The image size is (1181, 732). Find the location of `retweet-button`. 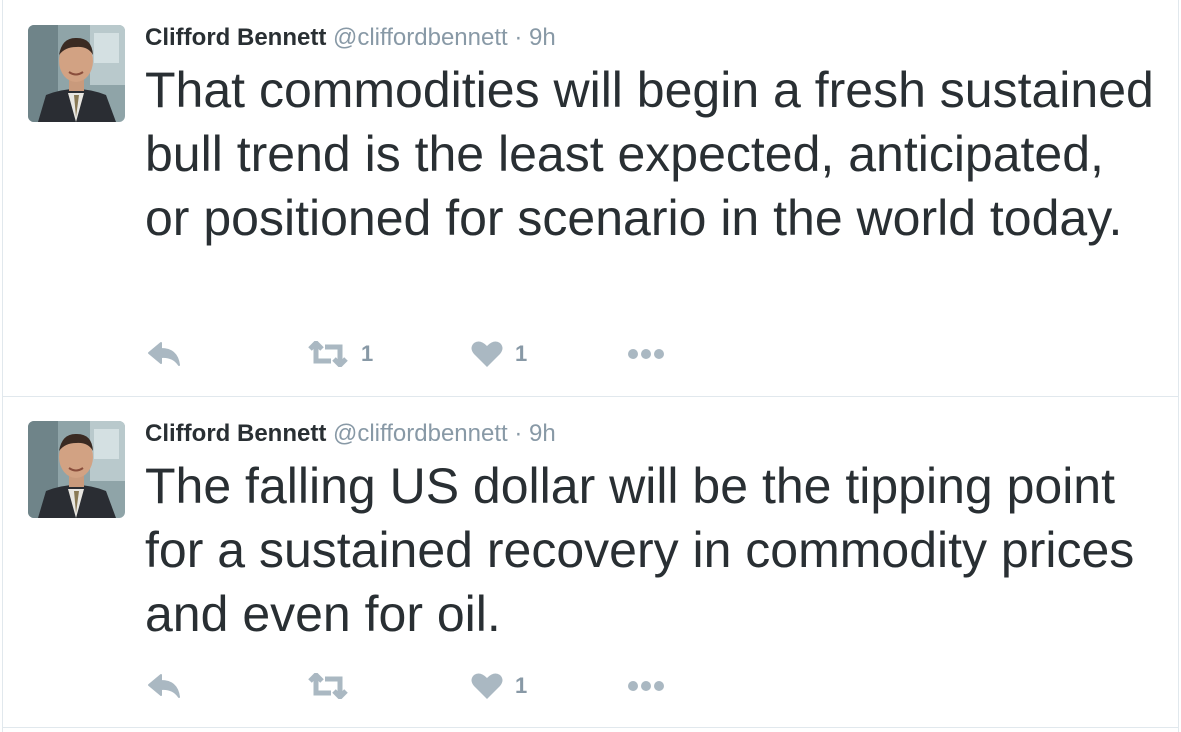

retweet-button is located at coordinates (334, 686).